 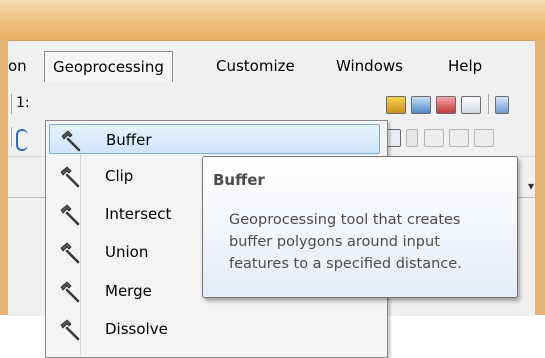 I want to click on python-window-icon, so click(x=471, y=105).